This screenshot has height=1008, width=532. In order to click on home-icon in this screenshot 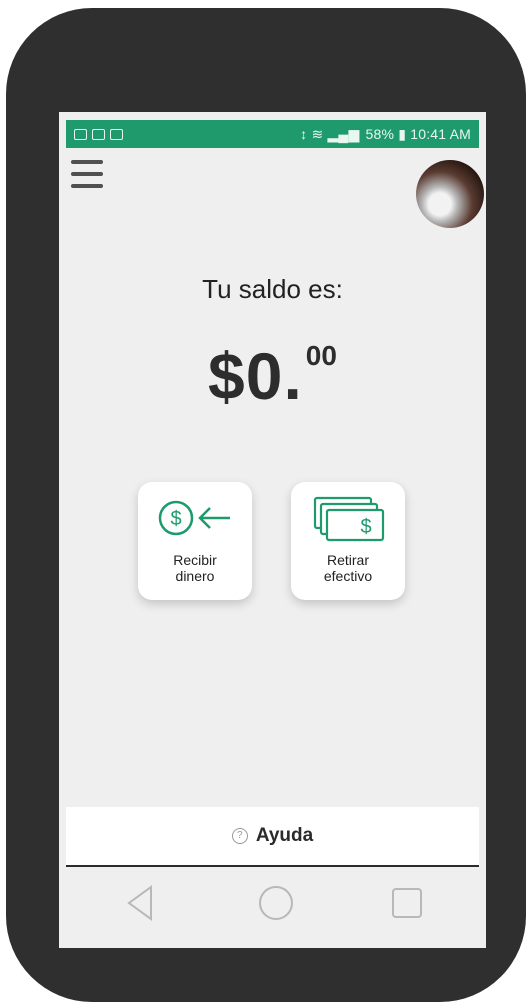, I will do `click(276, 903)`.